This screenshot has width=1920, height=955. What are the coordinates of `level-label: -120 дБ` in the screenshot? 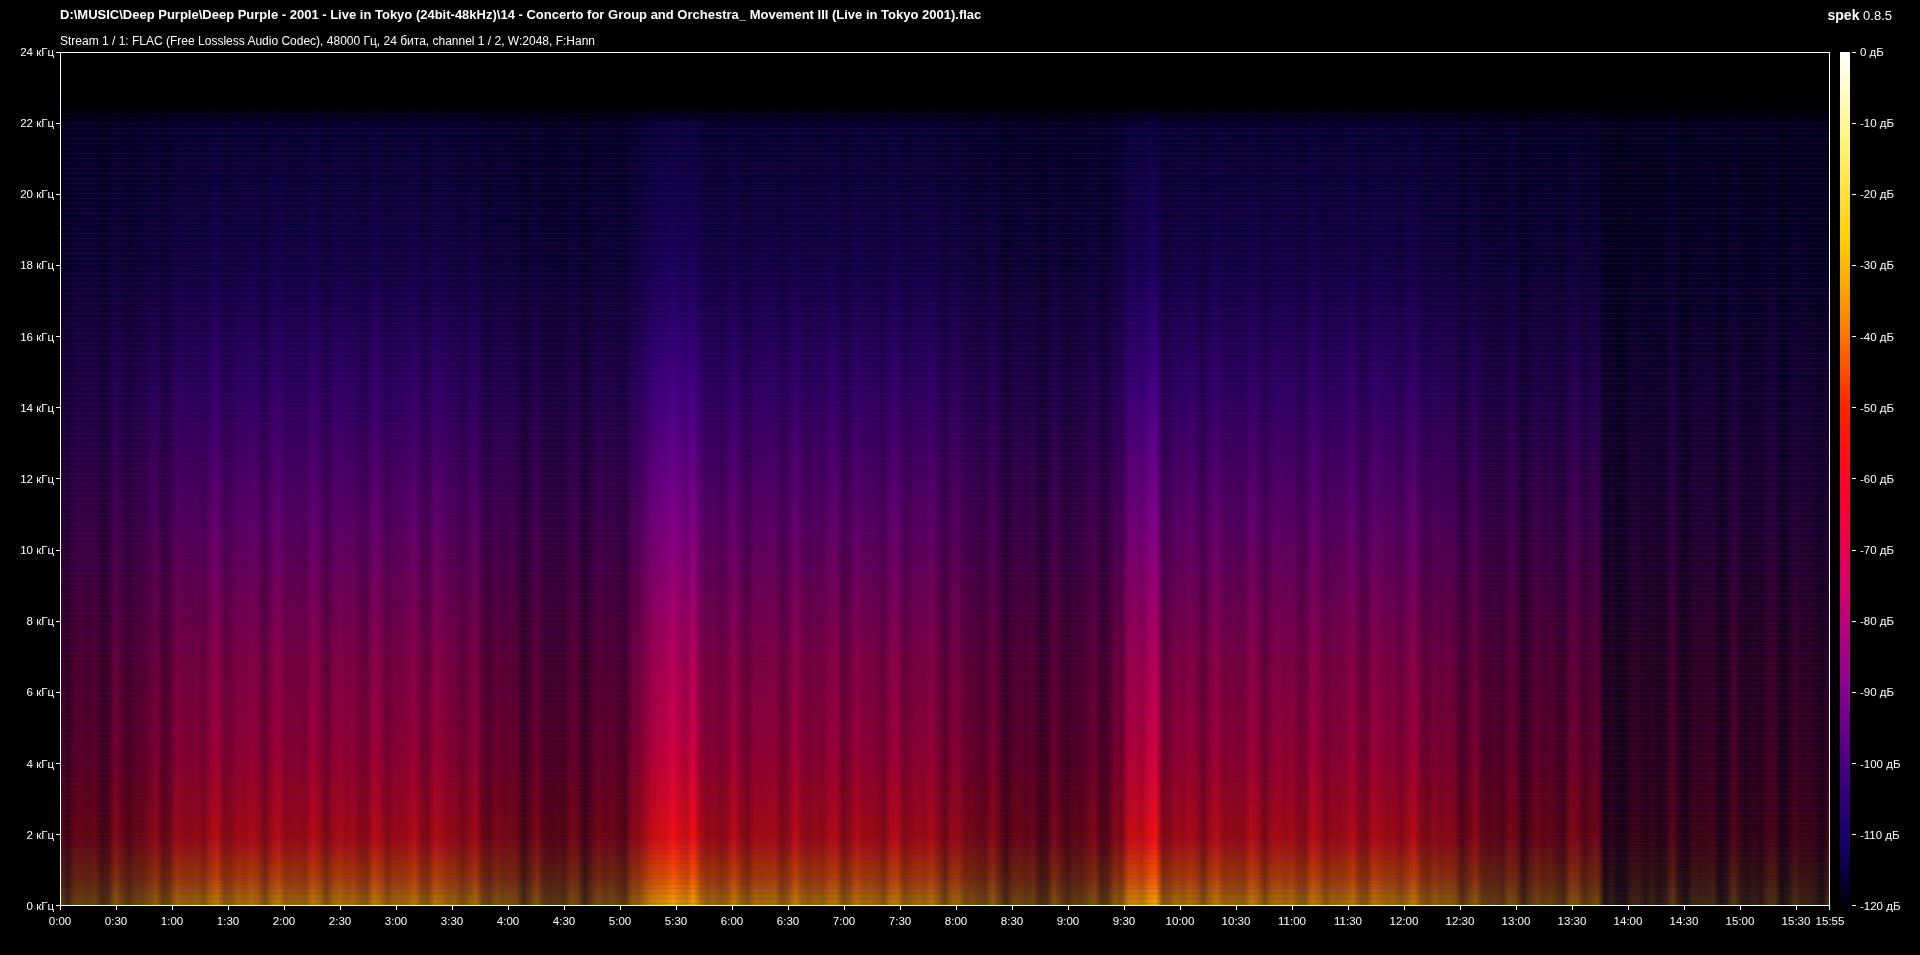 It's located at (1886, 905).